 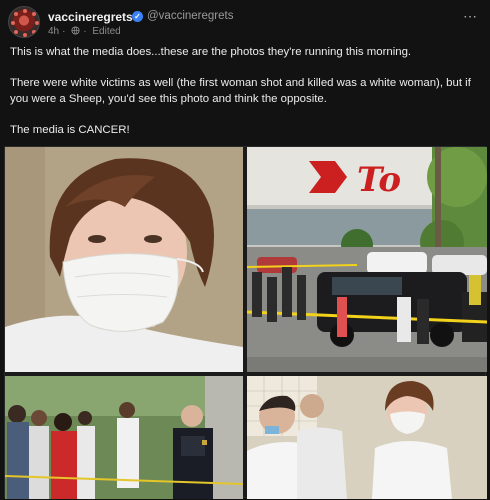 I want to click on author-name: vaccineregrets, so click(x=90, y=17).